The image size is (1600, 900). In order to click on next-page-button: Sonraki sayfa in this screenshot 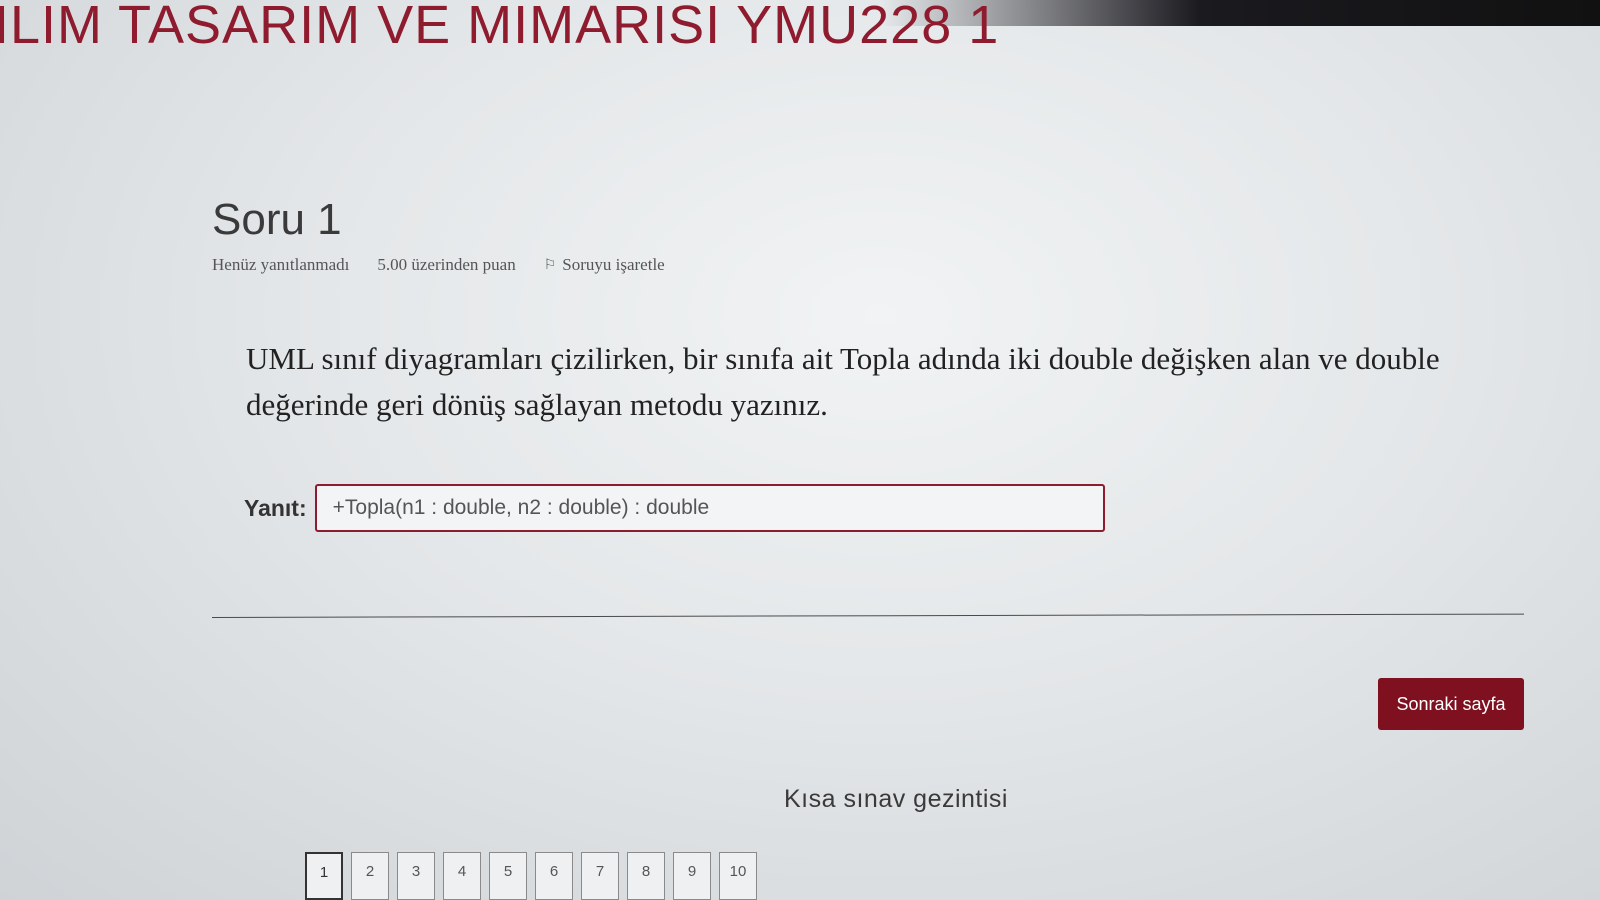, I will do `click(1451, 704)`.